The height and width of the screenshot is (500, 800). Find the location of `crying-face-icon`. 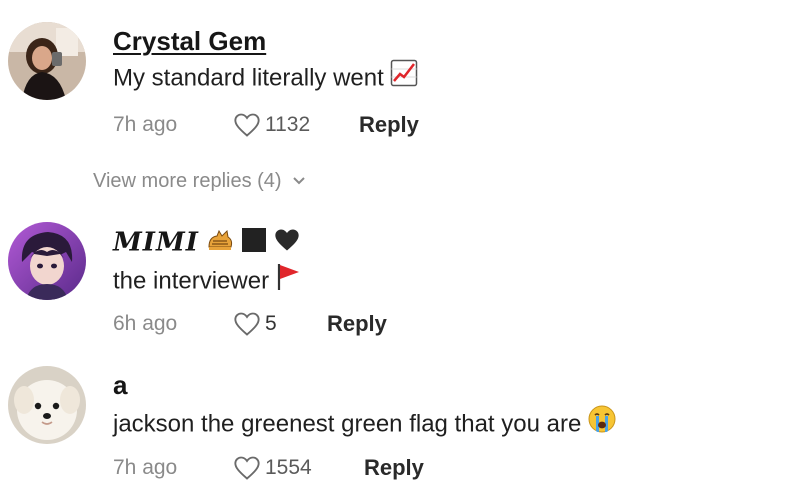

crying-face-icon is located at coordinates (602, 423).